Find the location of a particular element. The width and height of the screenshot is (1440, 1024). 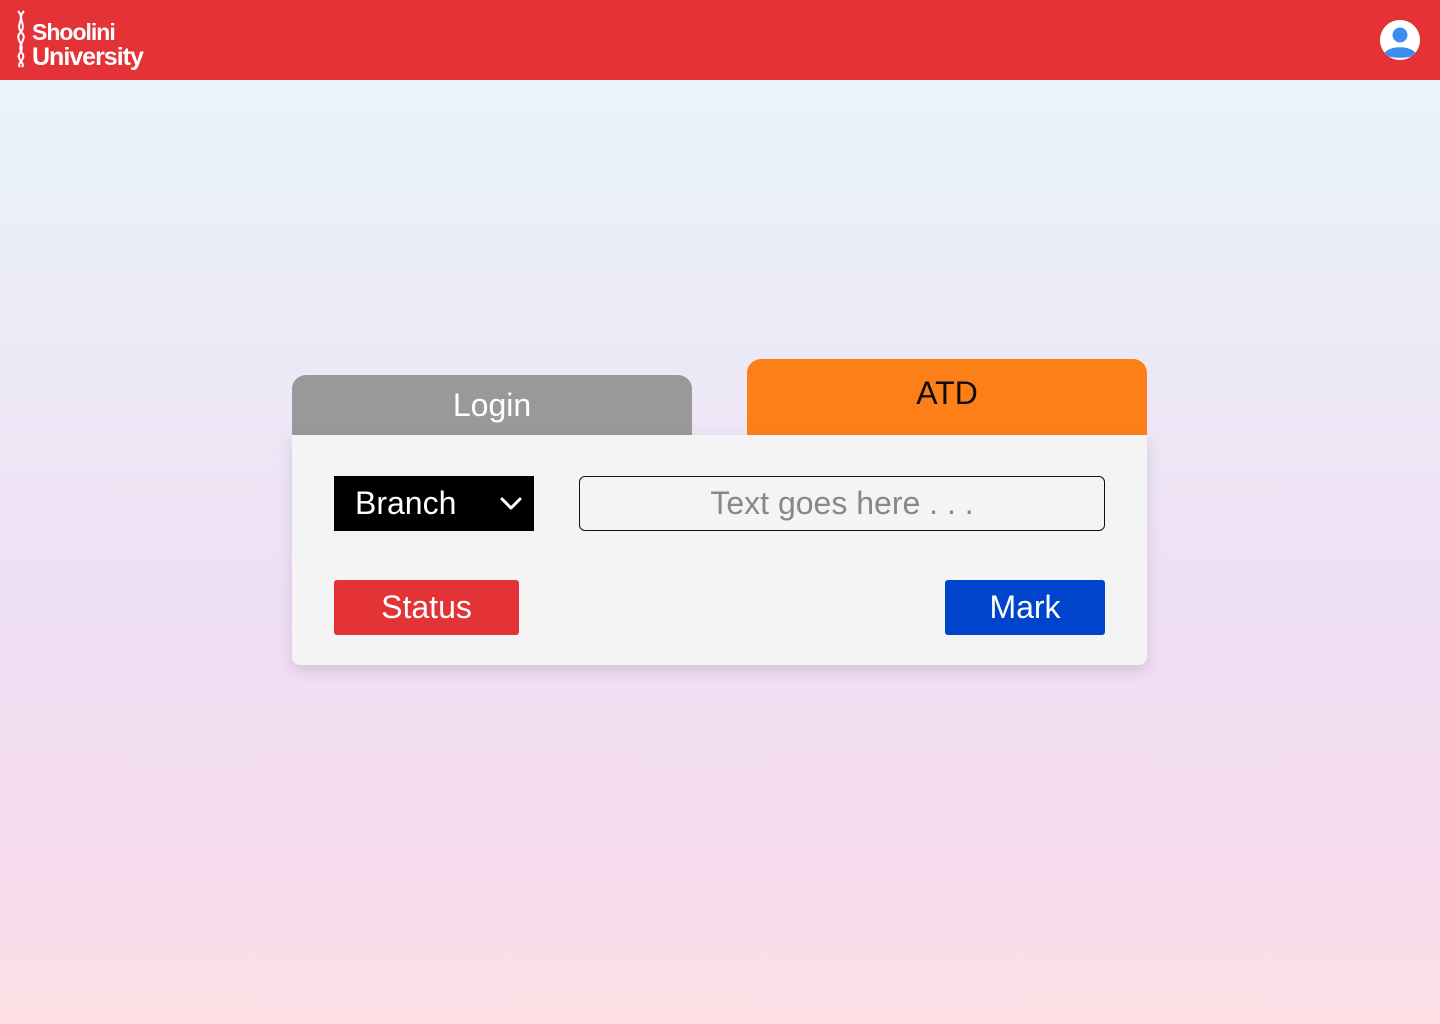

tab-atd-label: ATD is located at coordinates (947, 392).